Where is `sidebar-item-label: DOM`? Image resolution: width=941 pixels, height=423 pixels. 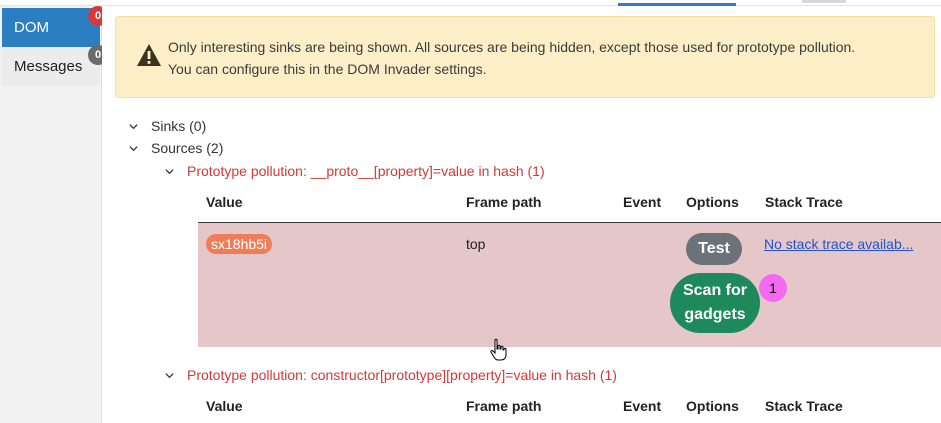
sidebar-item-label: DOM is located at coordinates (31, 27).